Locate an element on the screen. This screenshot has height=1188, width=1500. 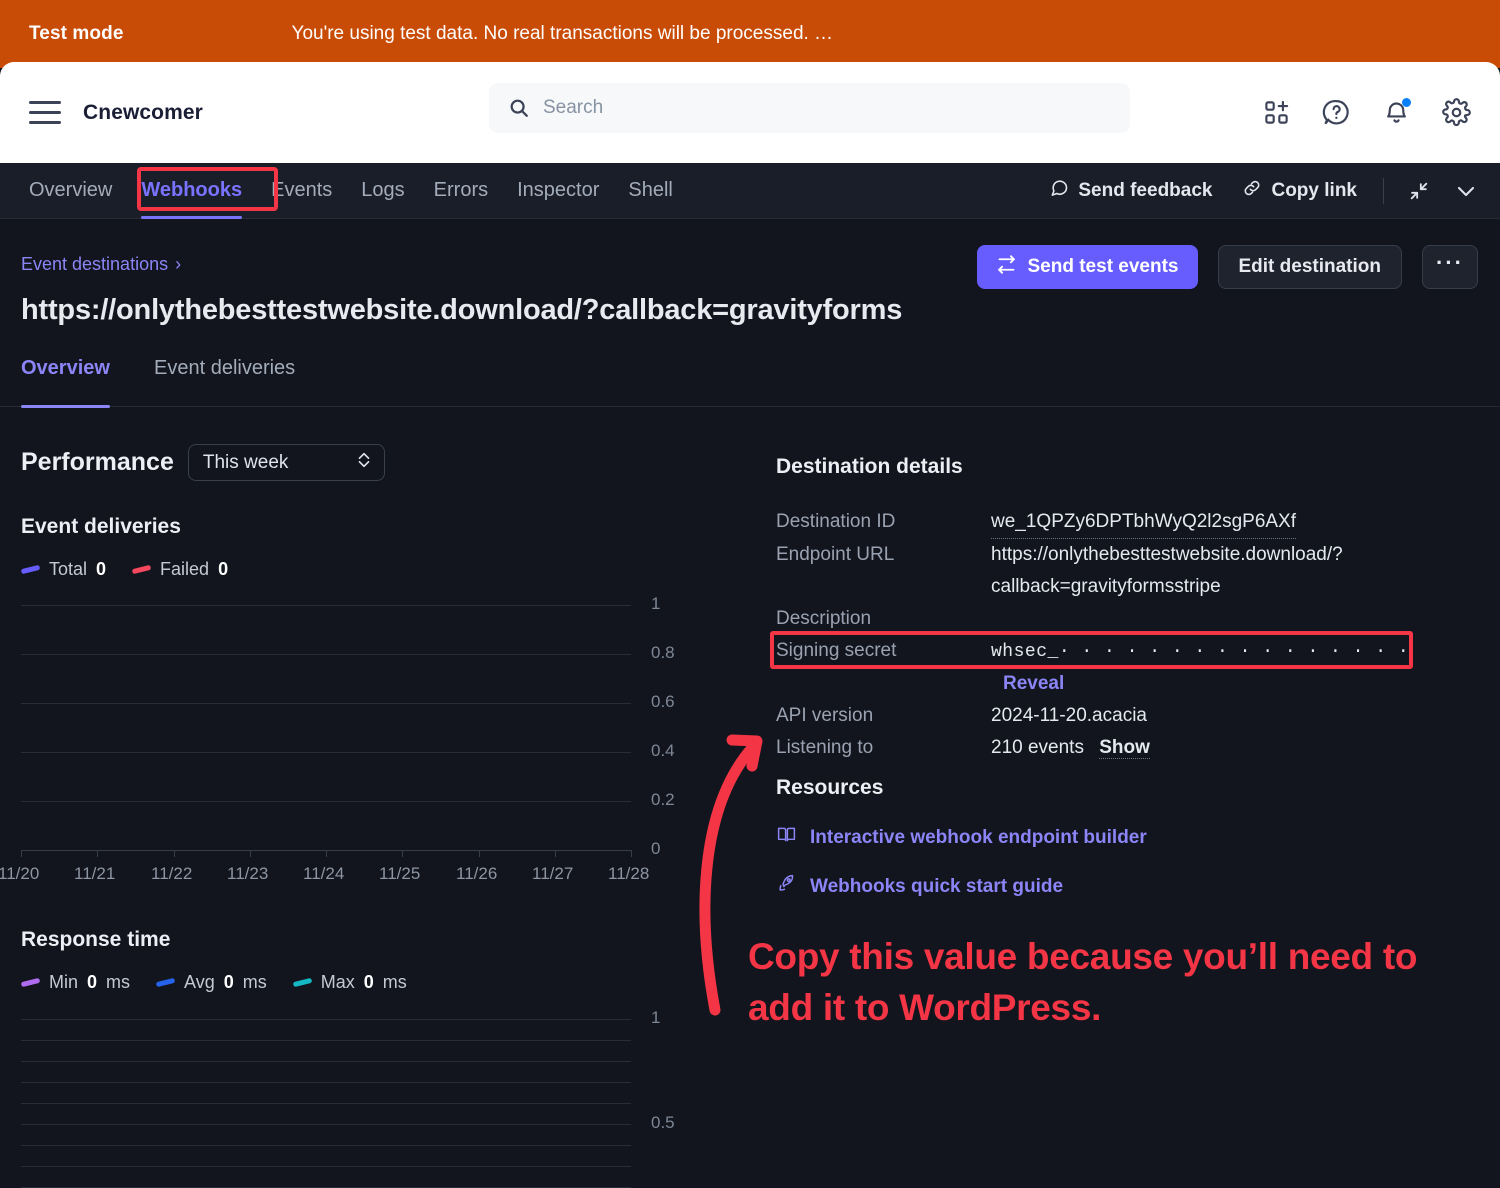
legend-swatch-failed is located at coordinates (141, 569).